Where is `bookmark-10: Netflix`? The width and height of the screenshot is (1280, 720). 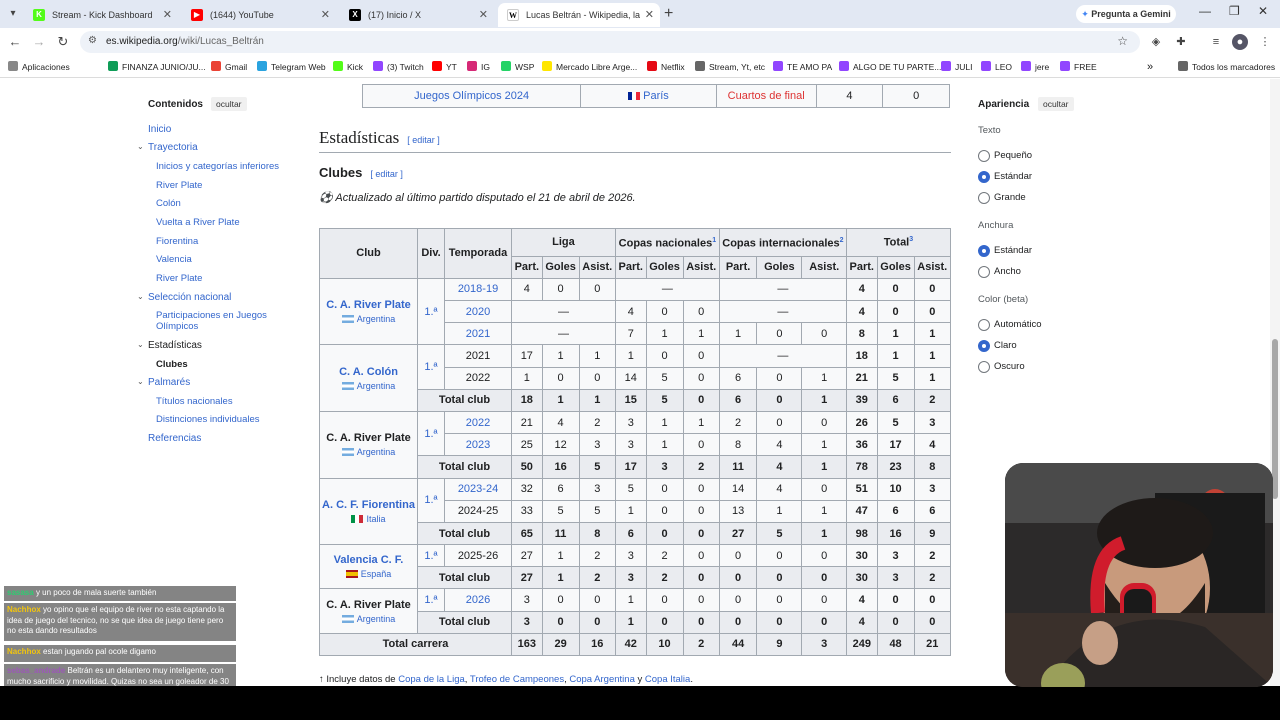
bookmark-10: Netflix is located at coordinates (666, 67).